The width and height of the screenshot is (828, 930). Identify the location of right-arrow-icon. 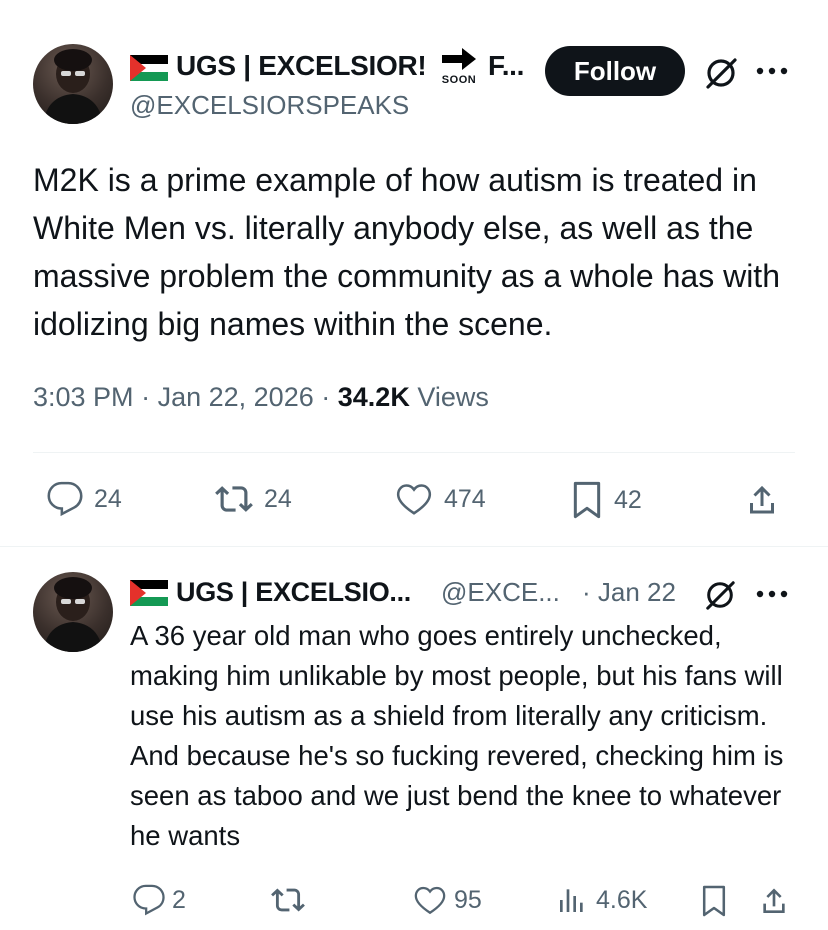
(459, 59).